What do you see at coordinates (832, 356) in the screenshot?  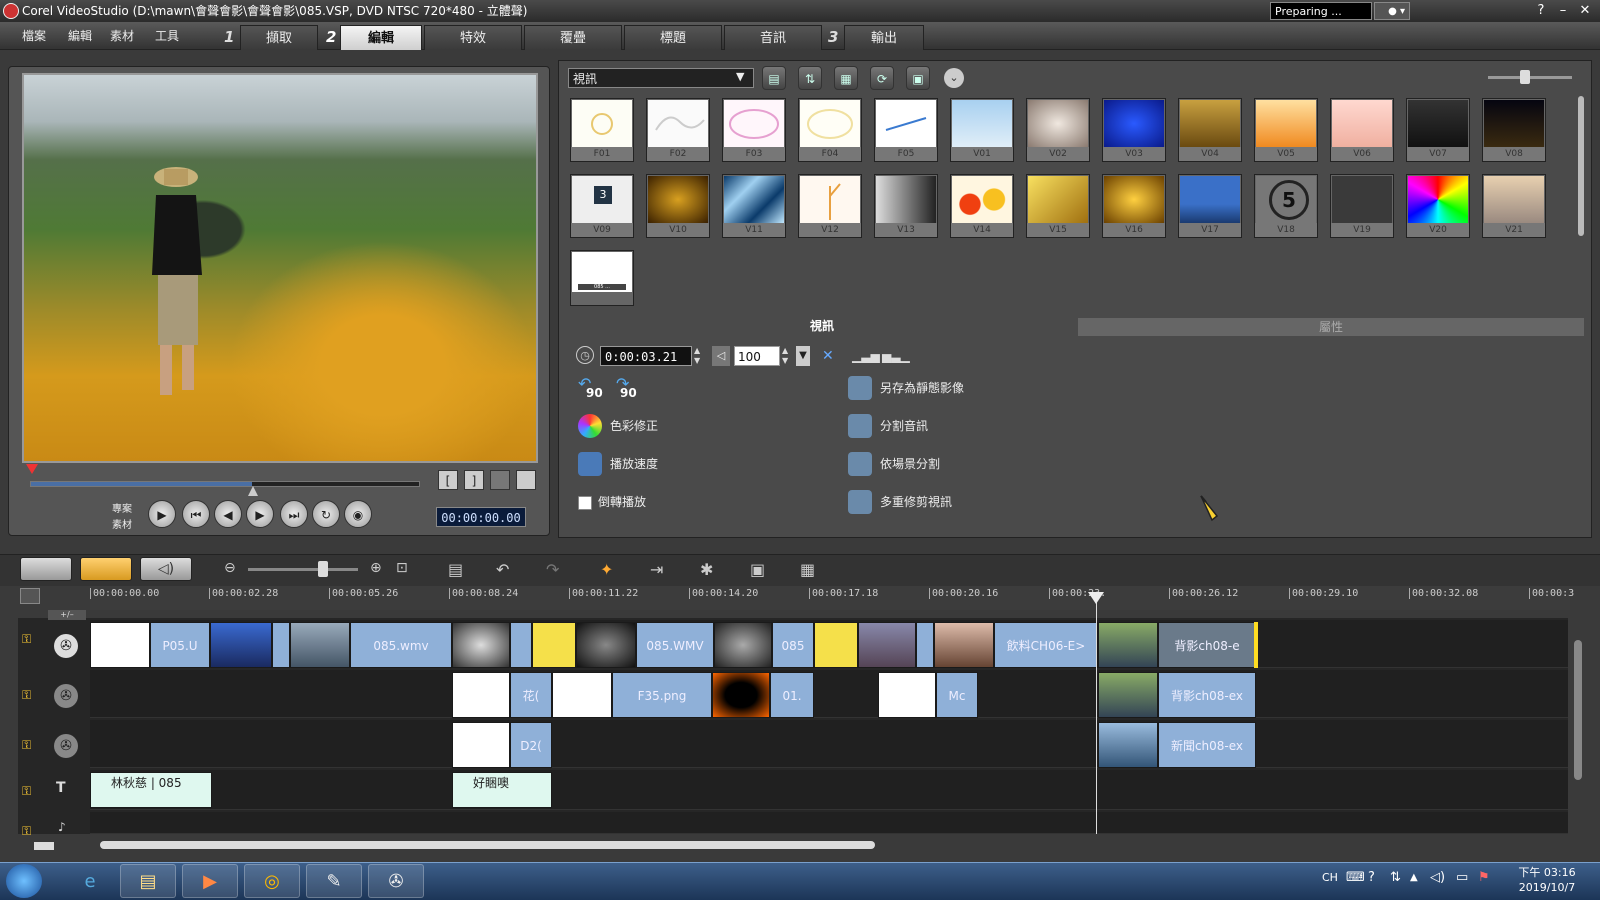 I see `mute-icon: ✕` at bounding box center [832, 356].